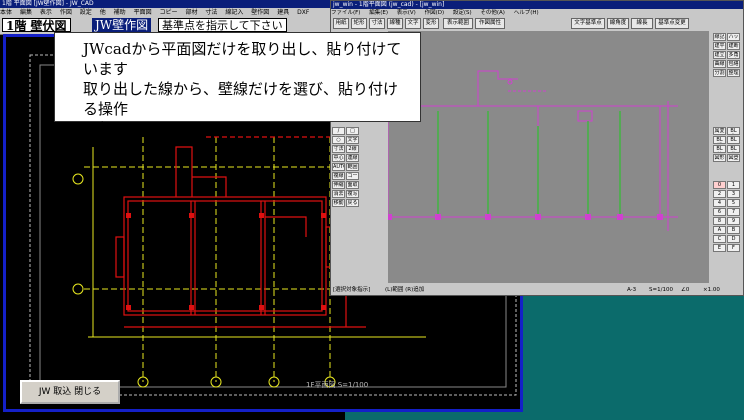  Describe the element at coordinates (406, 13) in the screenshot. I see `menu-item: 表示(V)` at that location.